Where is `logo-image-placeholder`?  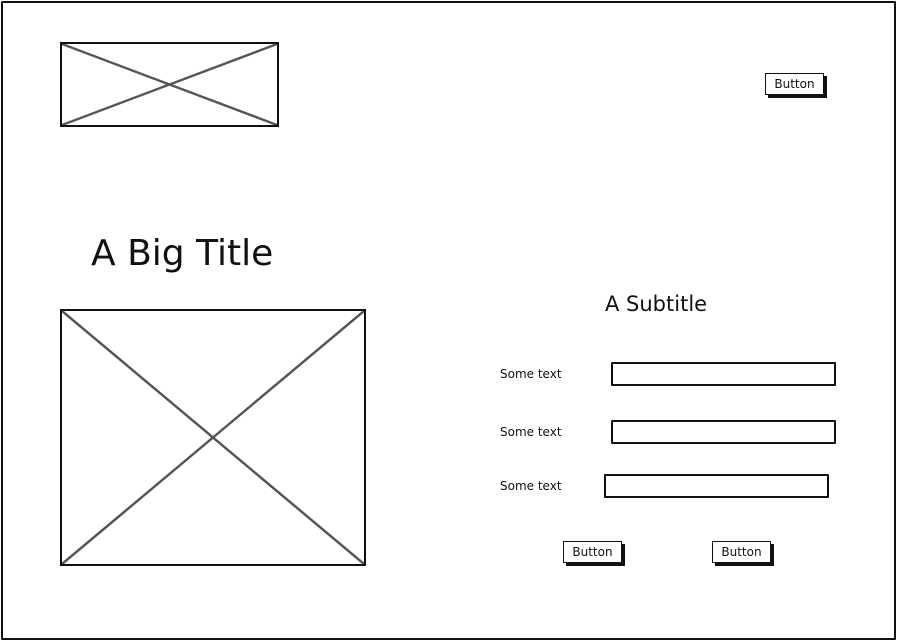
logo-image-placeholder is located at coordinates (169, 84).